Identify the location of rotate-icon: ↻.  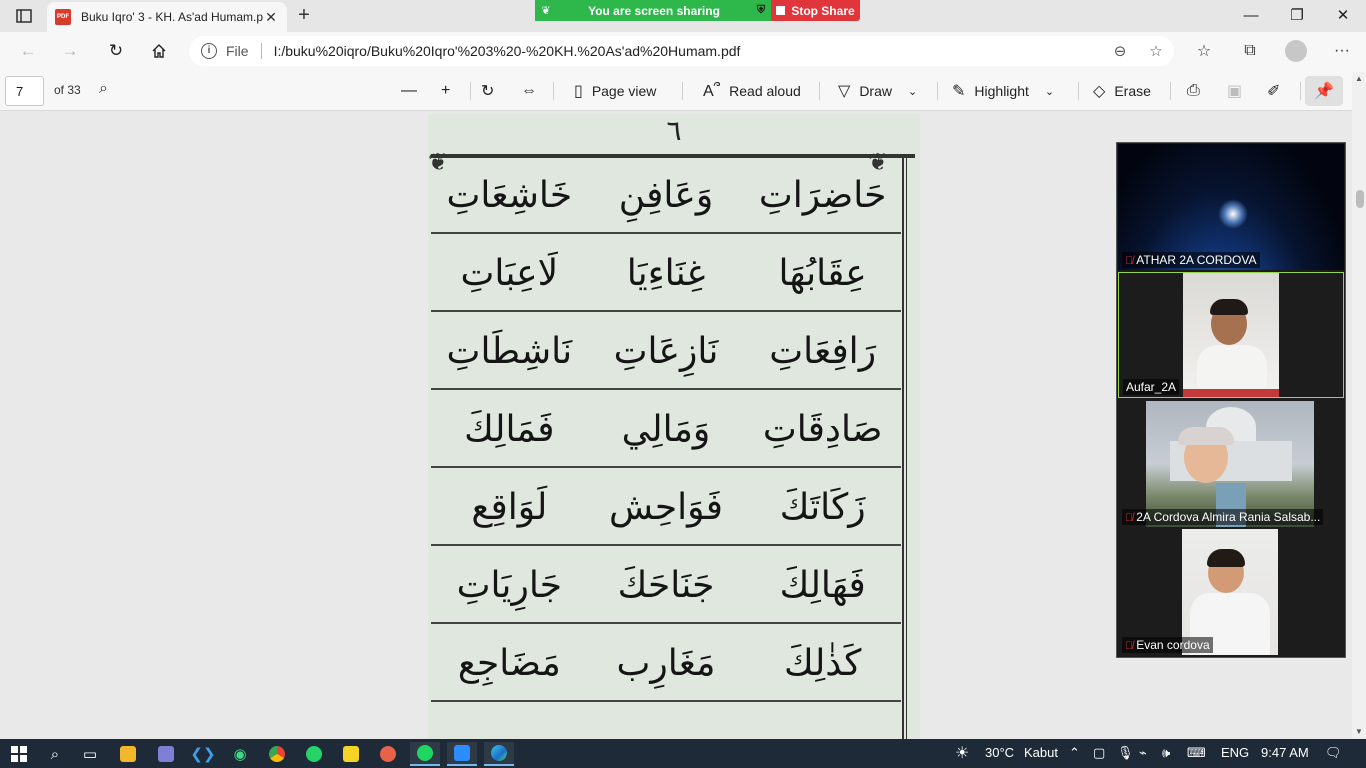
(492, 91).